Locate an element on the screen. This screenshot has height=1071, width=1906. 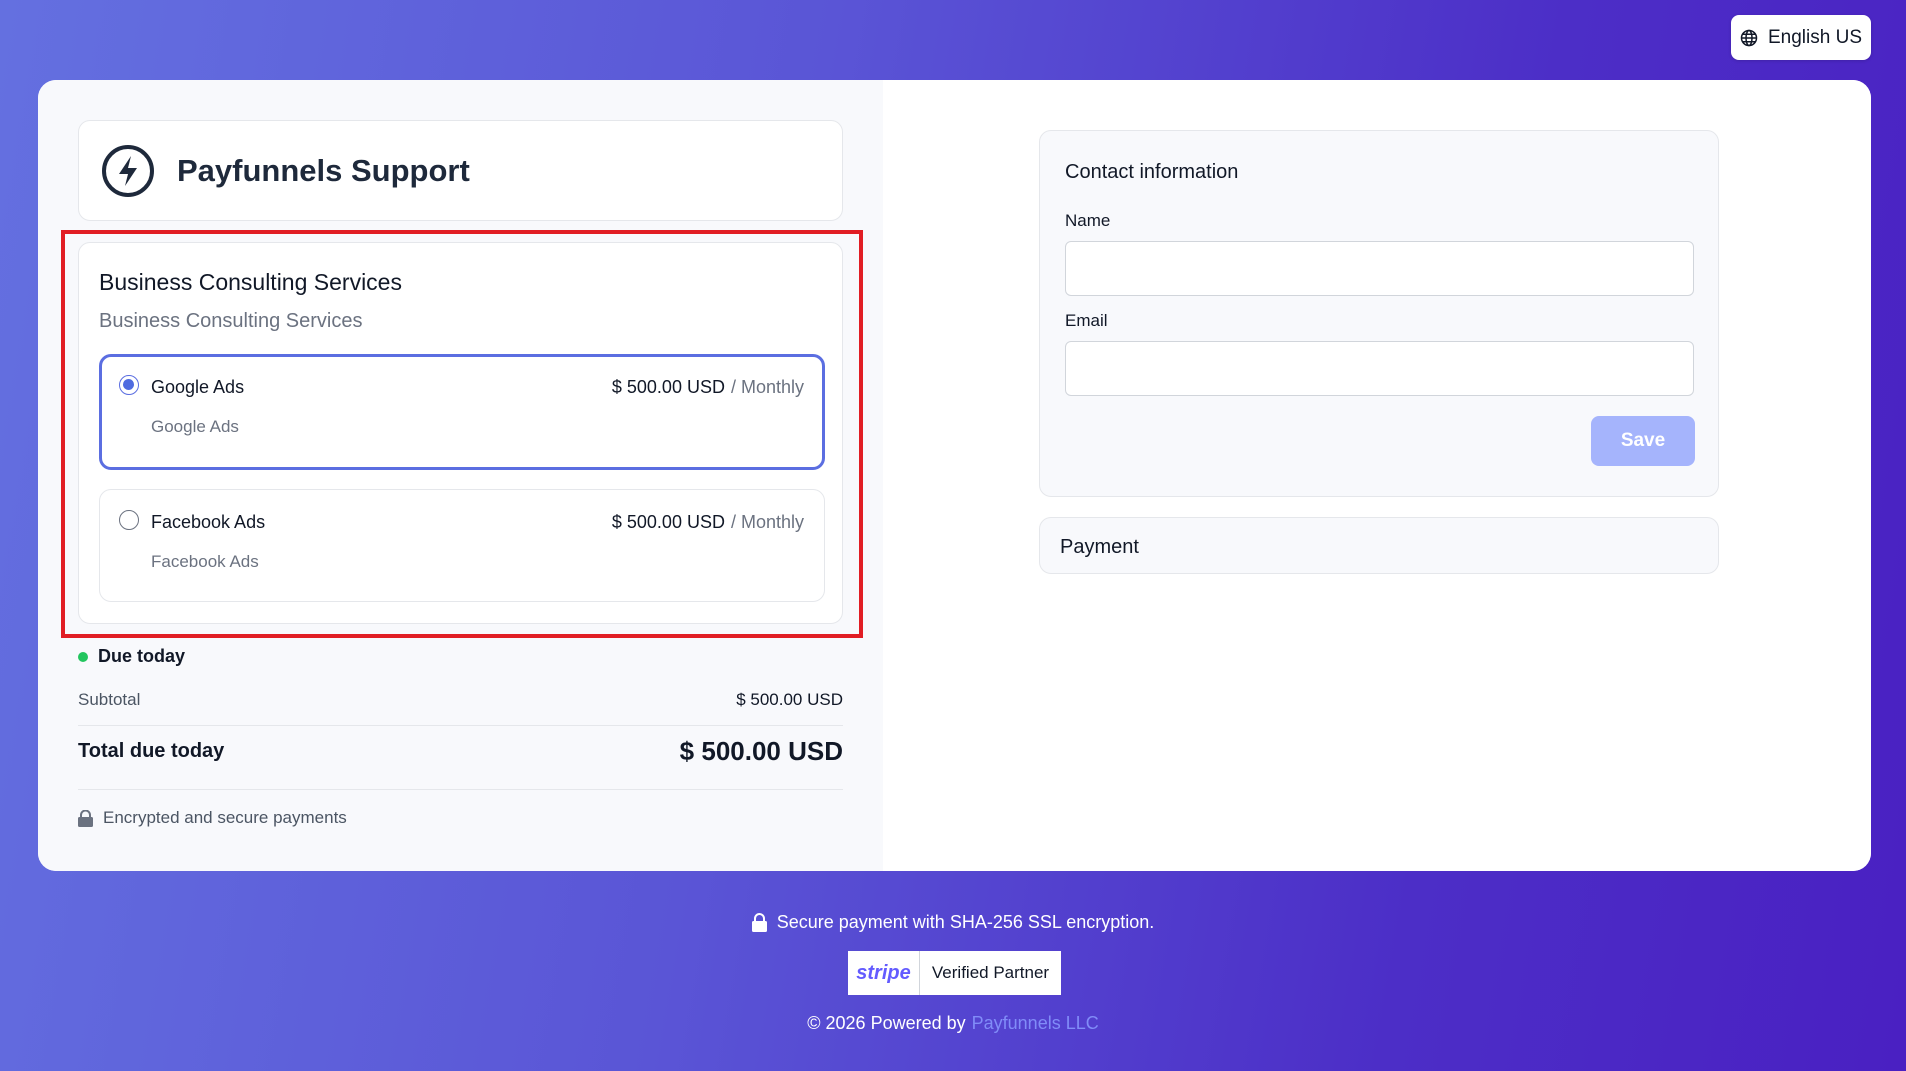
save-button: Save is located at coordinates (1643, 441).